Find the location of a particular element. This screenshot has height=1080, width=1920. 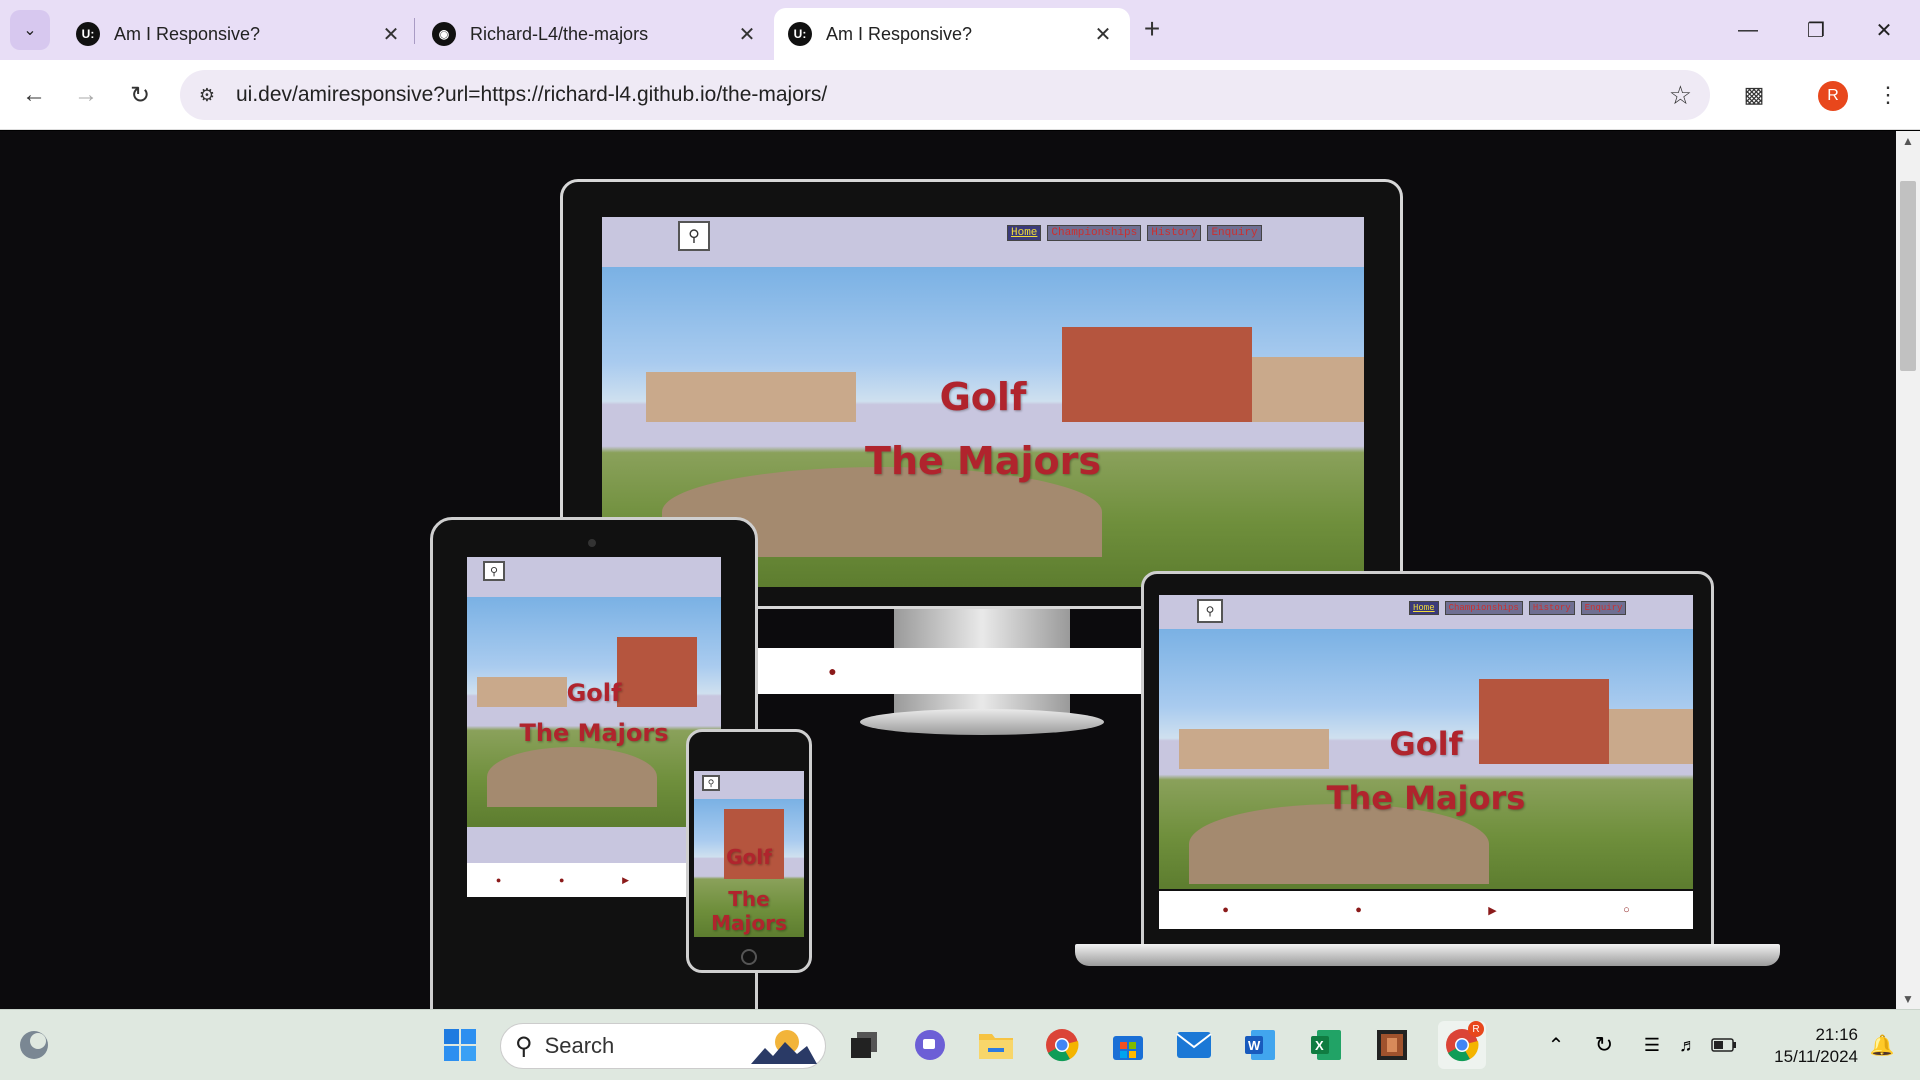

system-clock: 21:16 15/11/2024 is located at coordinates (1808, 1046).